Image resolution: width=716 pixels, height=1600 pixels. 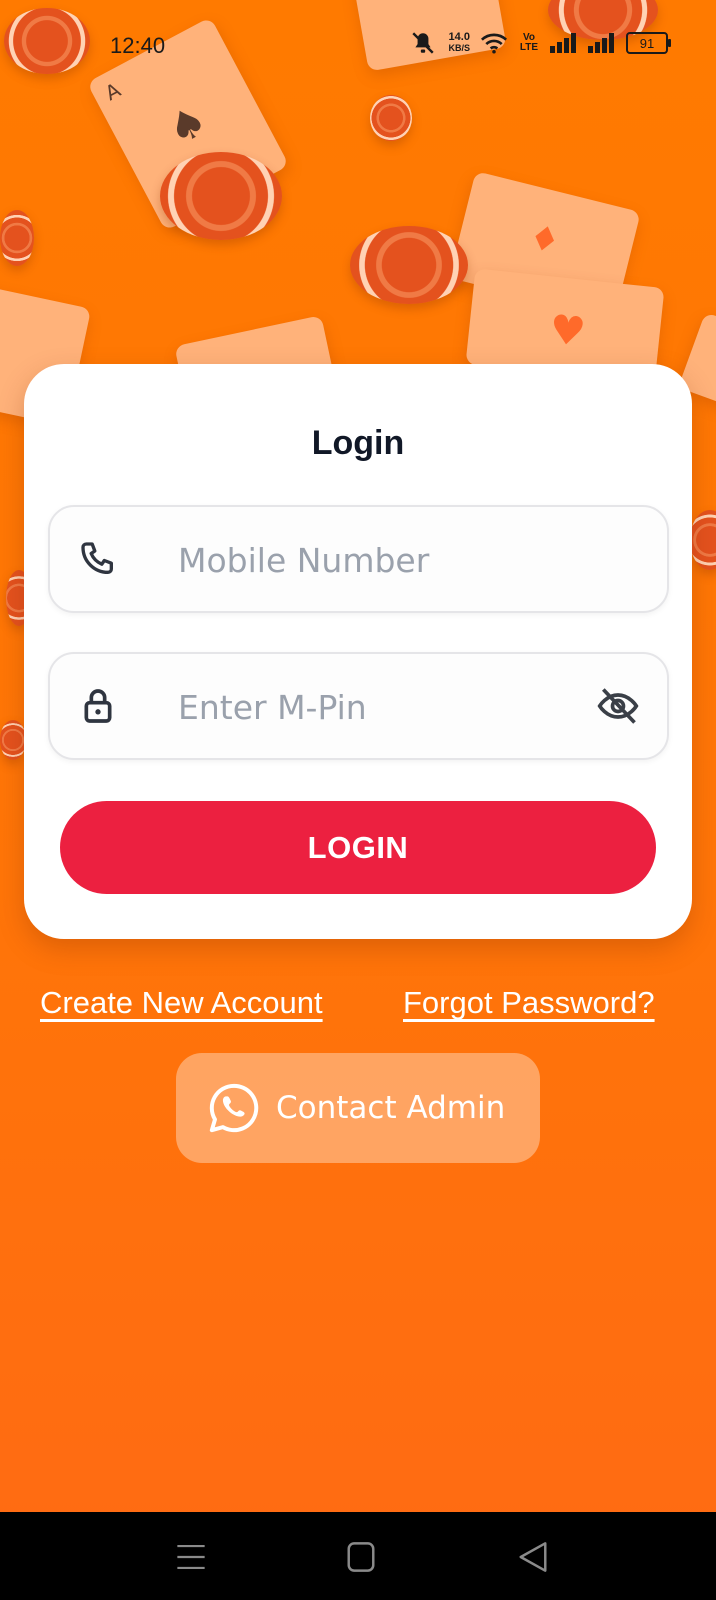 What do you see at coordinates (358, 847) in the screenshot?
I see `login-button: LOGIN` at bounding box center [358, 847].